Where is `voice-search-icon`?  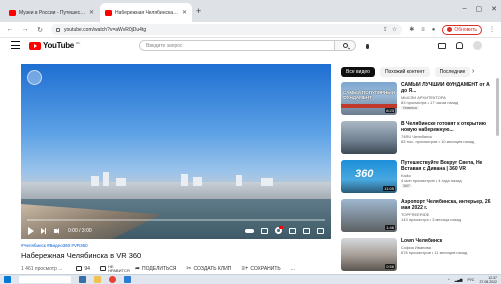
voice-search-icon is located at coordinates (367, 46).